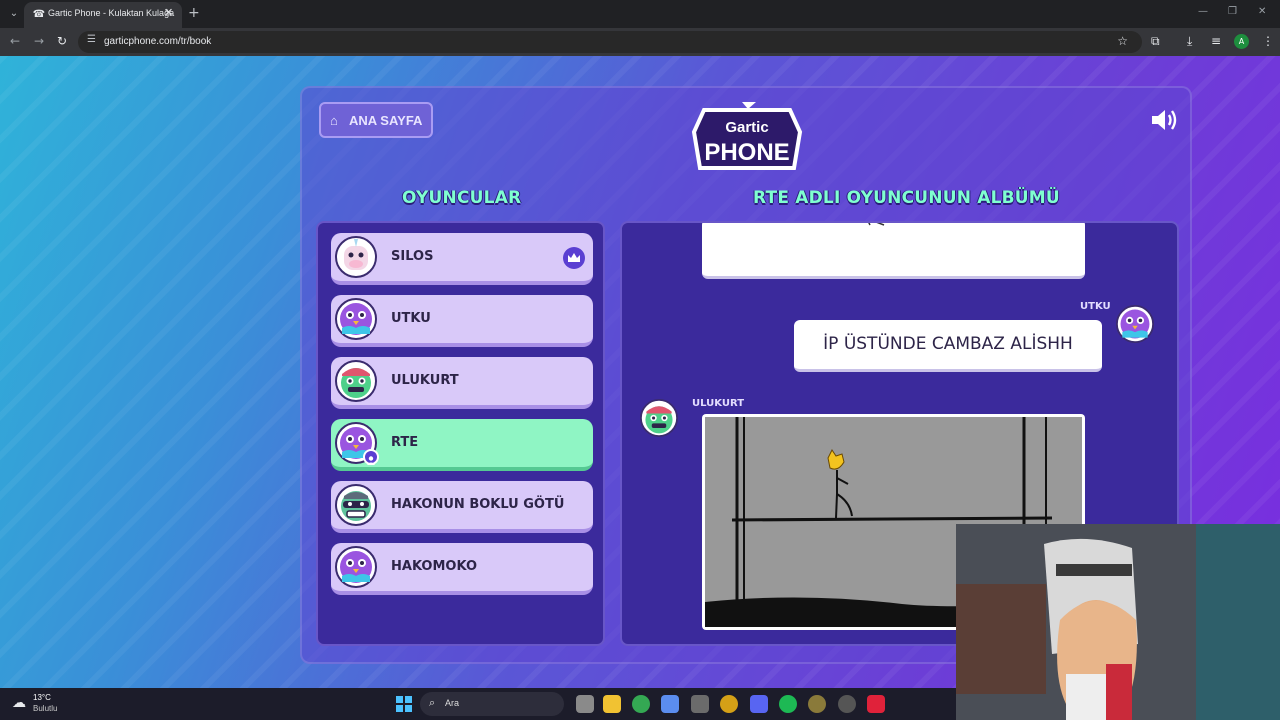  I want to click on weather-description: Bulutlu, so click(45, 708).